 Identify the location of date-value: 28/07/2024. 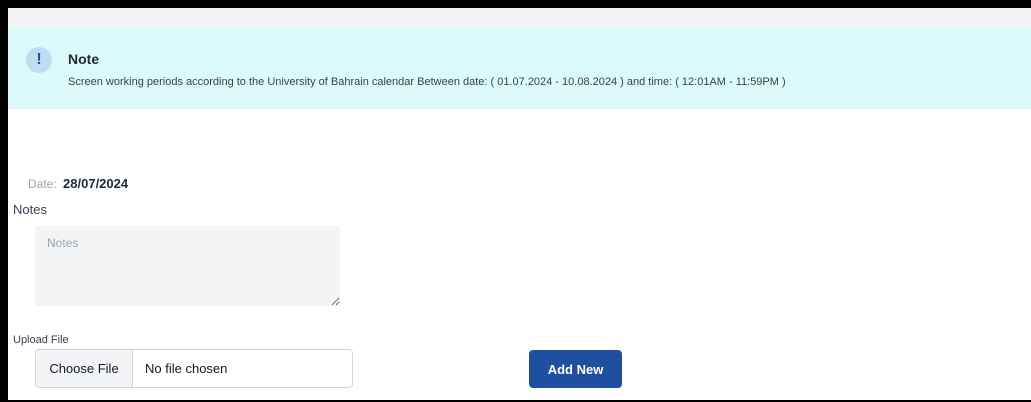
(96, 183).